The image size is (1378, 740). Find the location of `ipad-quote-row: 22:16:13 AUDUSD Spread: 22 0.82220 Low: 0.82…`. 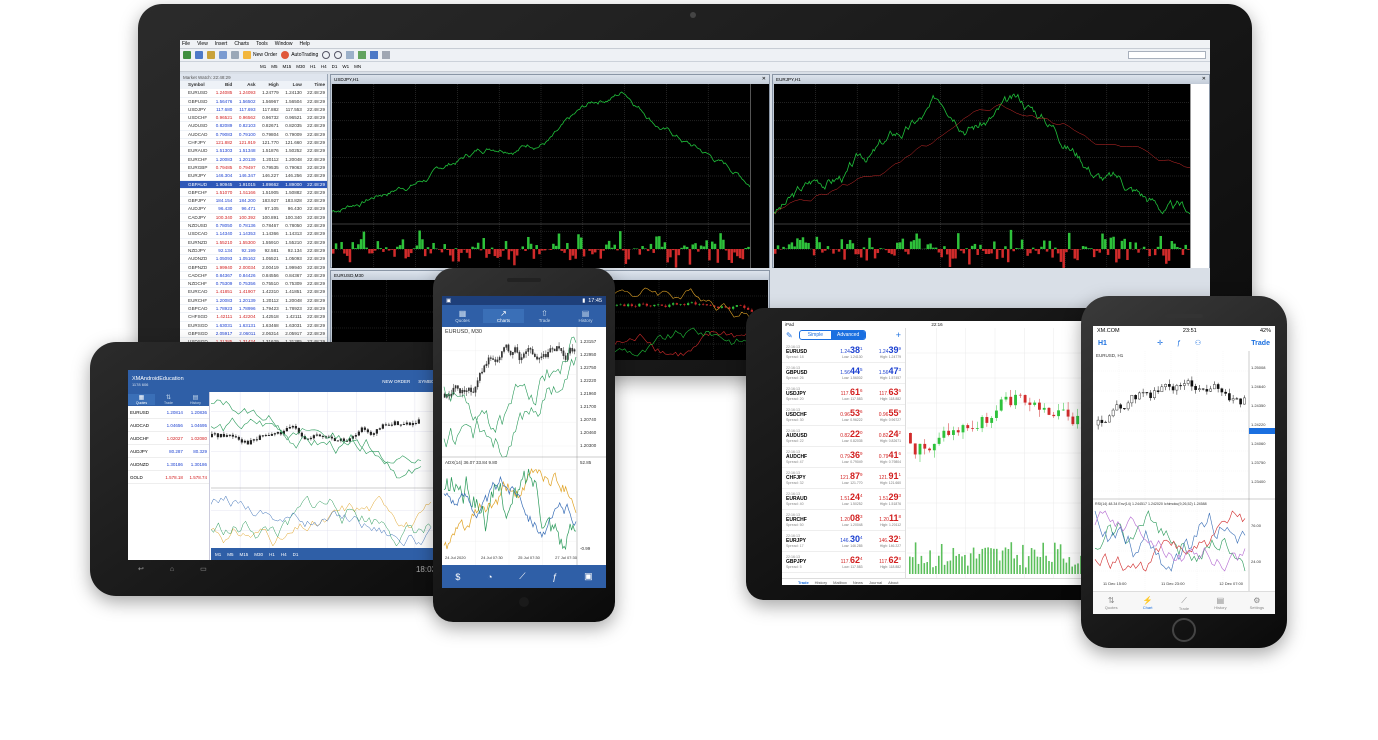

ipad-quote-row: 22:16:13 AUDUSD Spread: 22 0.82220 Low: 0.82… is located at coordinates (843, 436).